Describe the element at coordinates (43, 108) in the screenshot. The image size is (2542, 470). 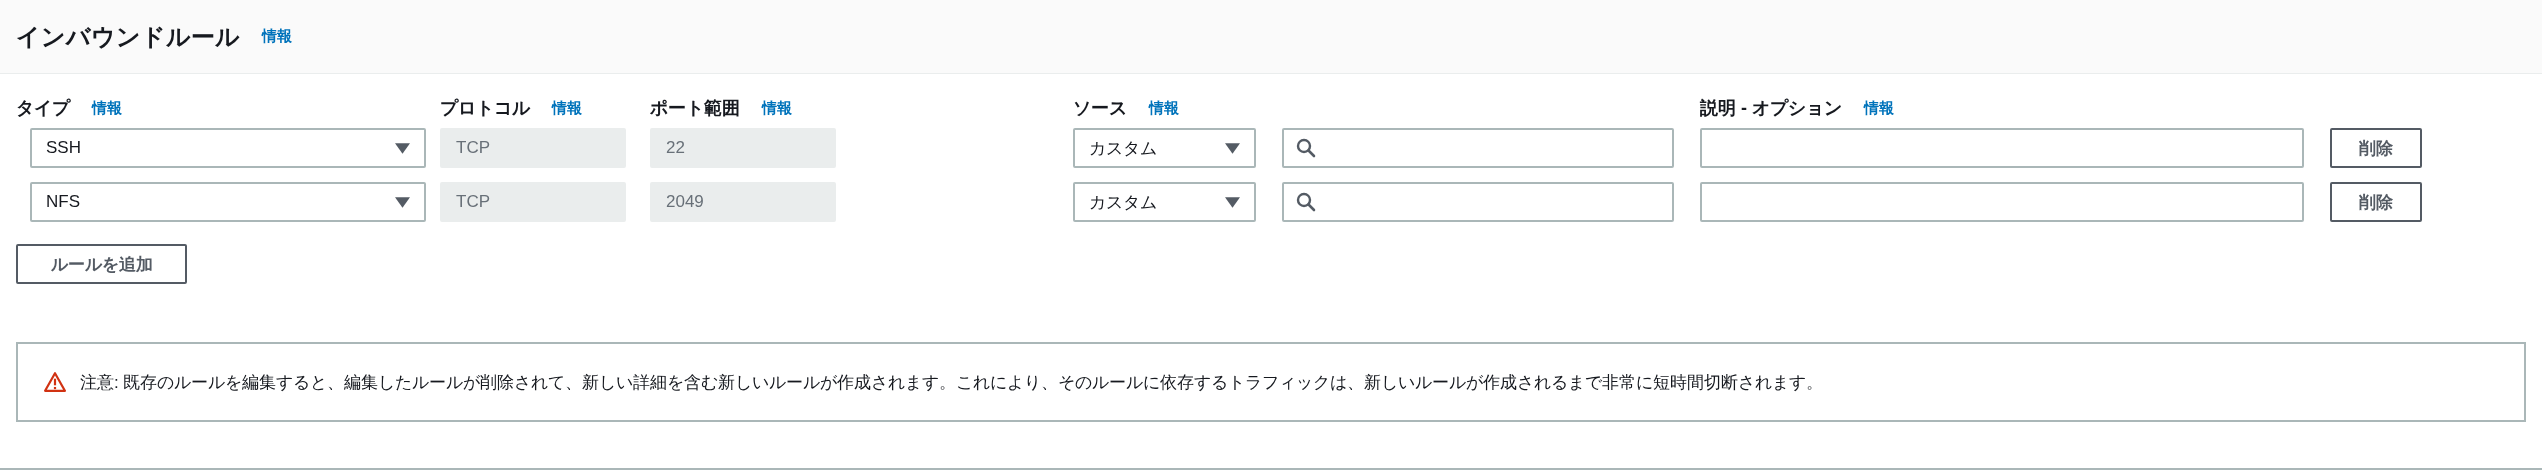
I see `column-label: タイプ` at that location.